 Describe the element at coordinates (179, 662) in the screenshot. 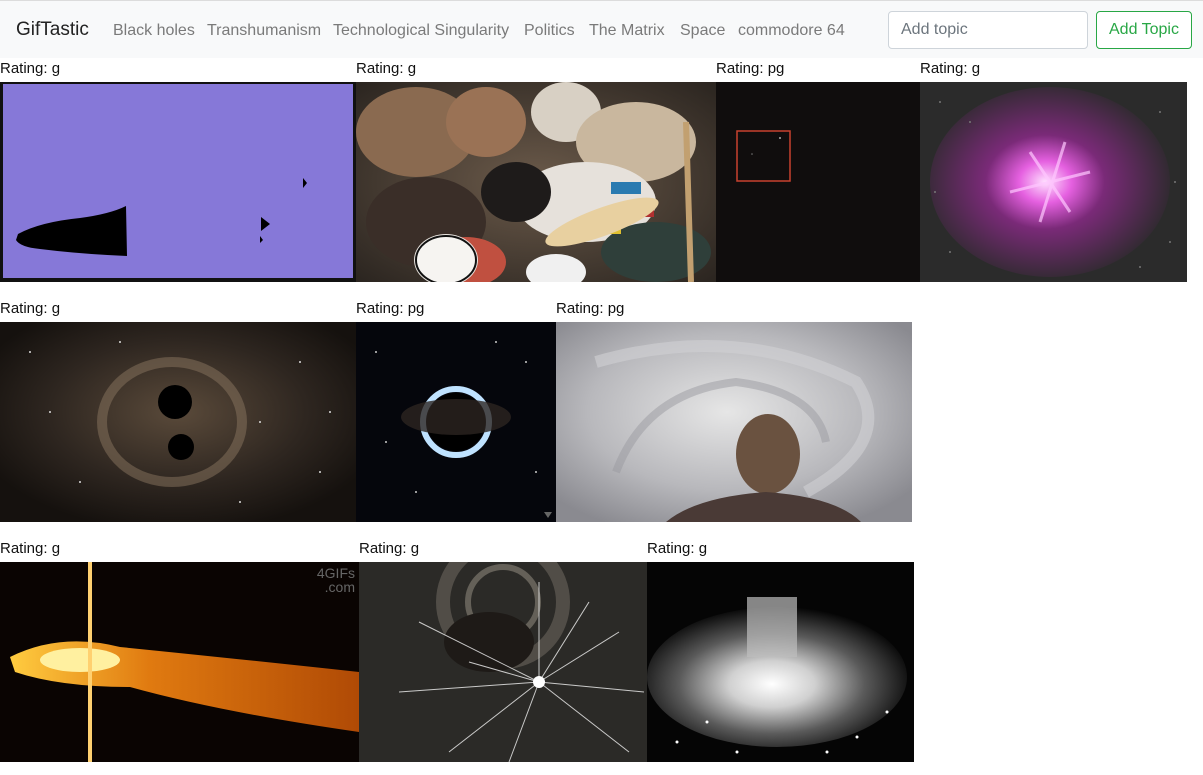

I see `gif-image-accretion-jet: 4GIFs .com` at that location.